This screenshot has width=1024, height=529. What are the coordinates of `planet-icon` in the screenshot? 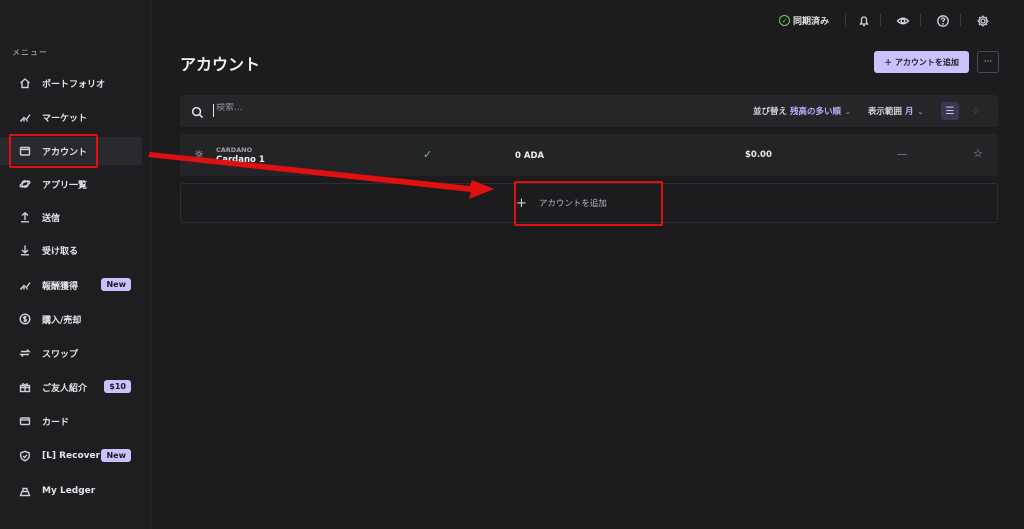 It's located at (25, 184).